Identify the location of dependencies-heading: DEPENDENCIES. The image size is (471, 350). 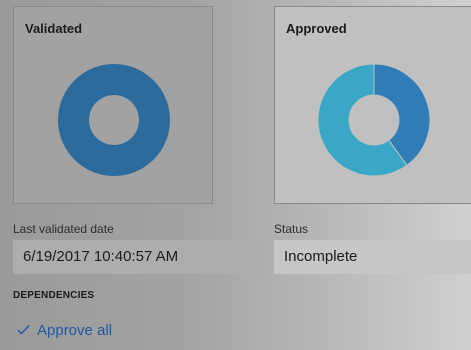
(54, 295).